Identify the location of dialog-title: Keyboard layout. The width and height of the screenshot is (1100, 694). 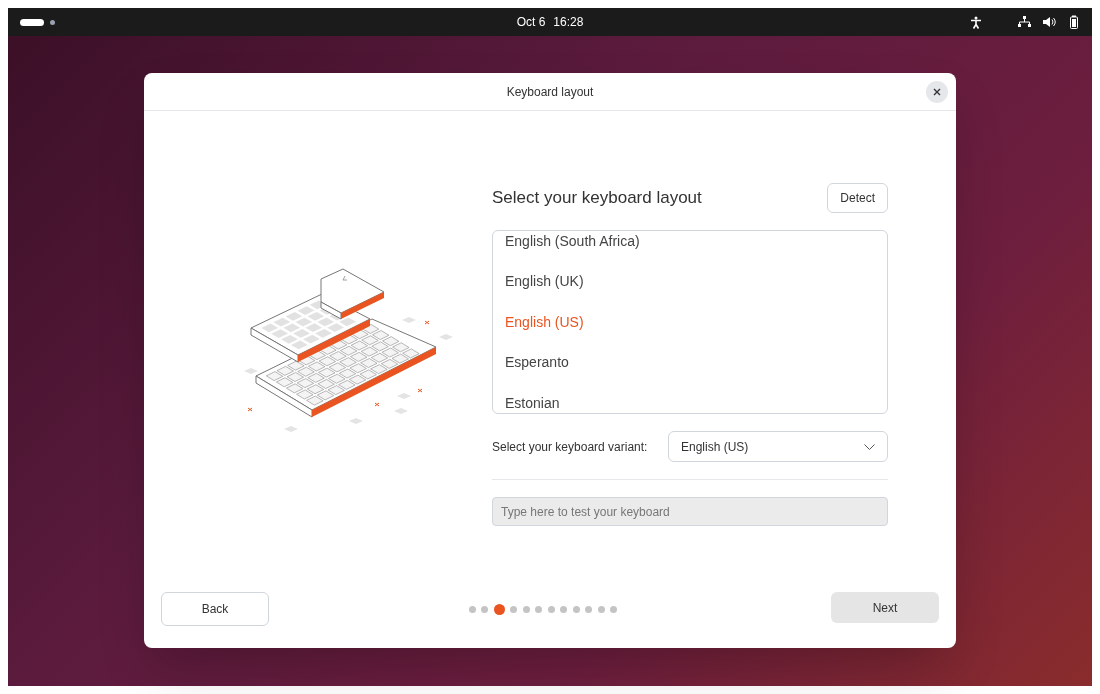
(550, 92).